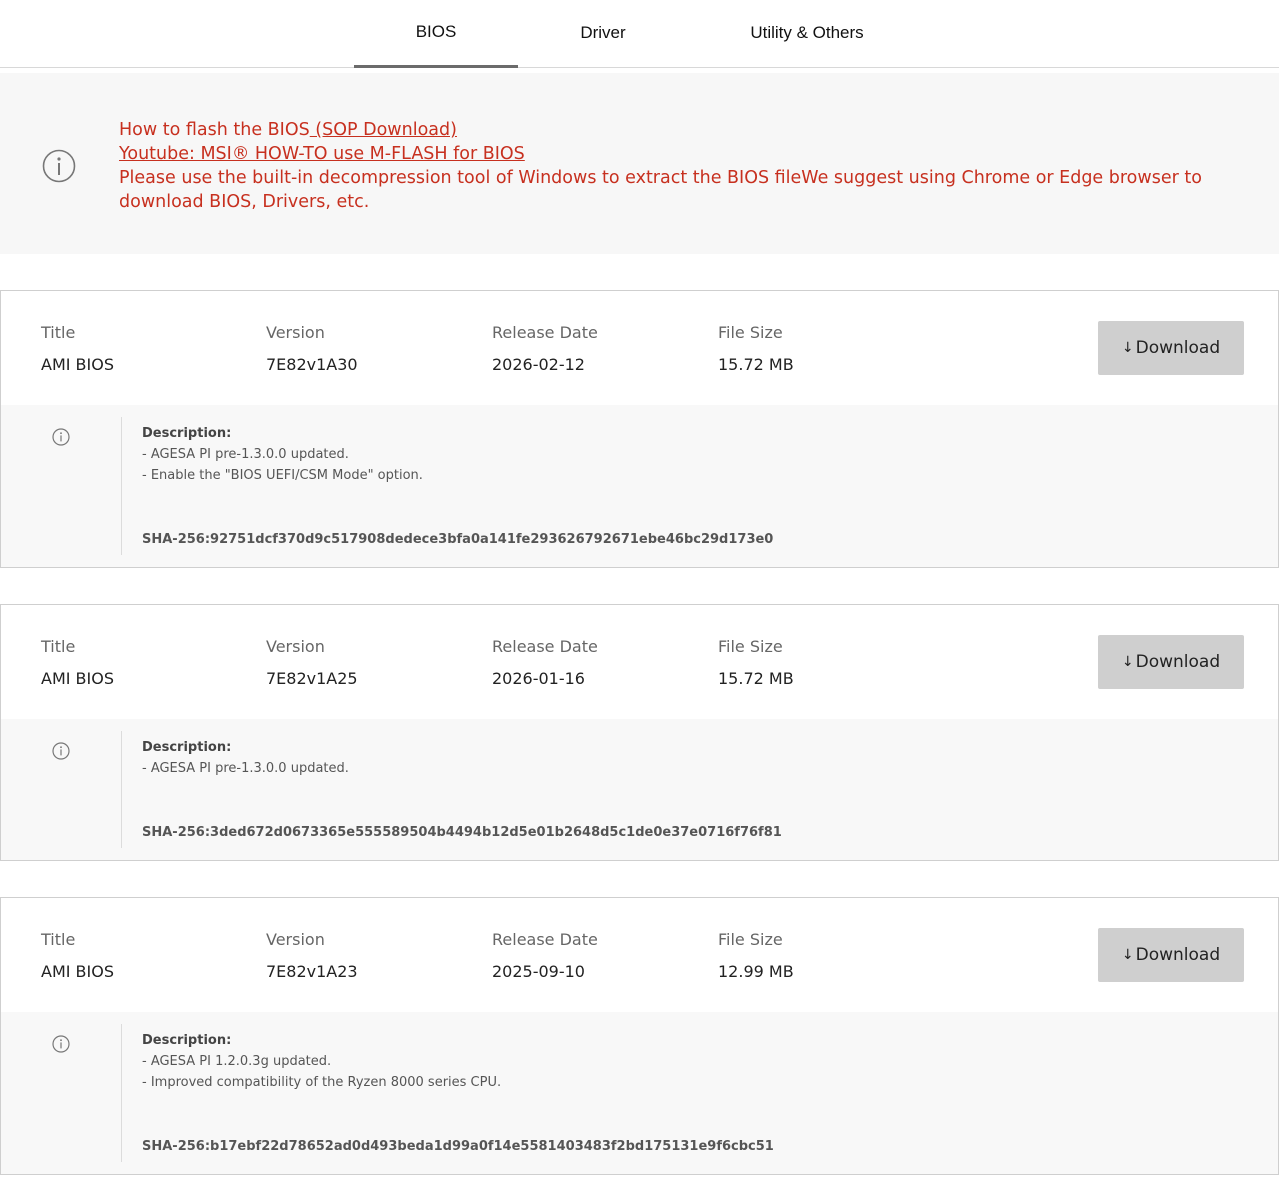  Describe the element at coordinates (383, 130) in the screenshot. I see `sop-download-link: (SOP Download)` at that location.